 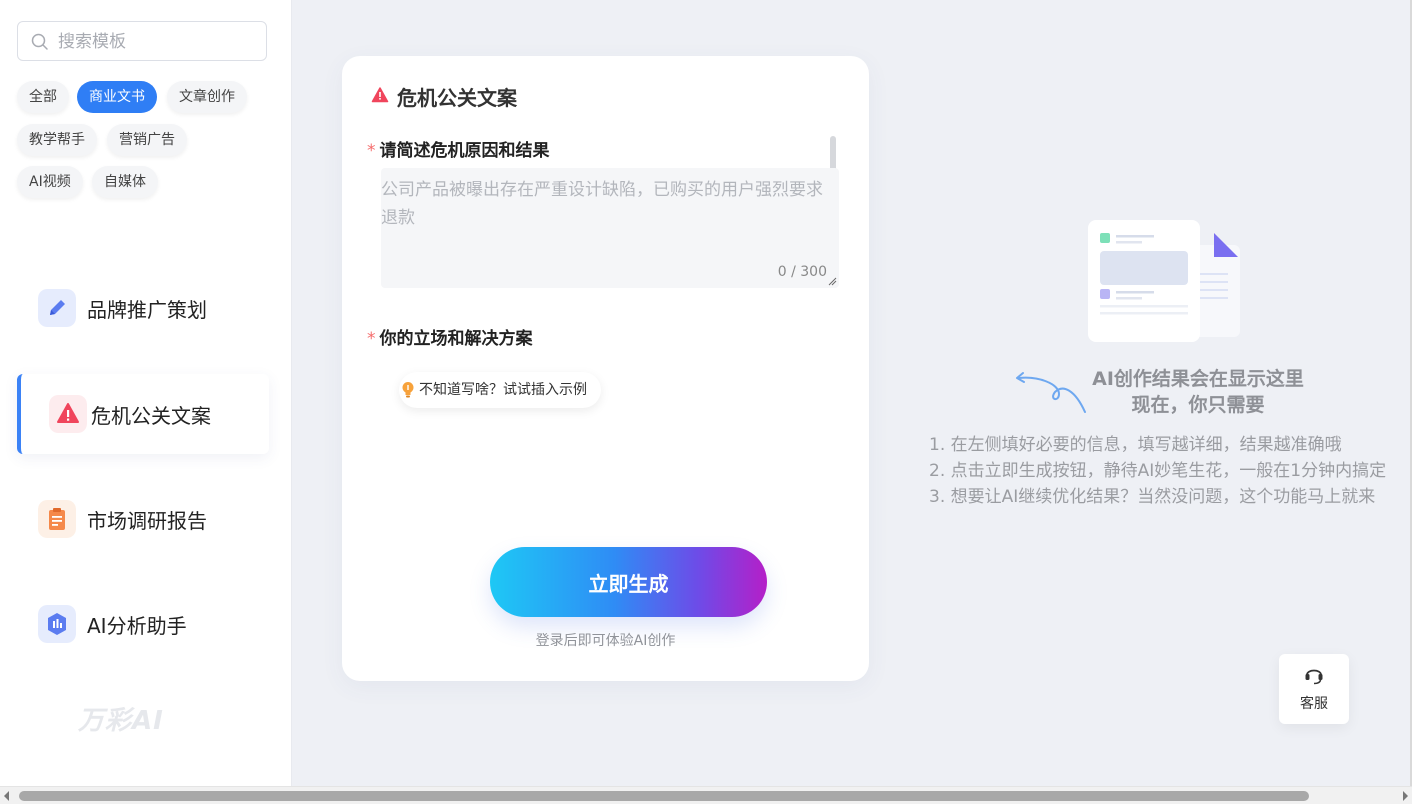 I want to click on field-label-crisis-cause: * 请简述危机原因和结果, so click(x=458, y=148).